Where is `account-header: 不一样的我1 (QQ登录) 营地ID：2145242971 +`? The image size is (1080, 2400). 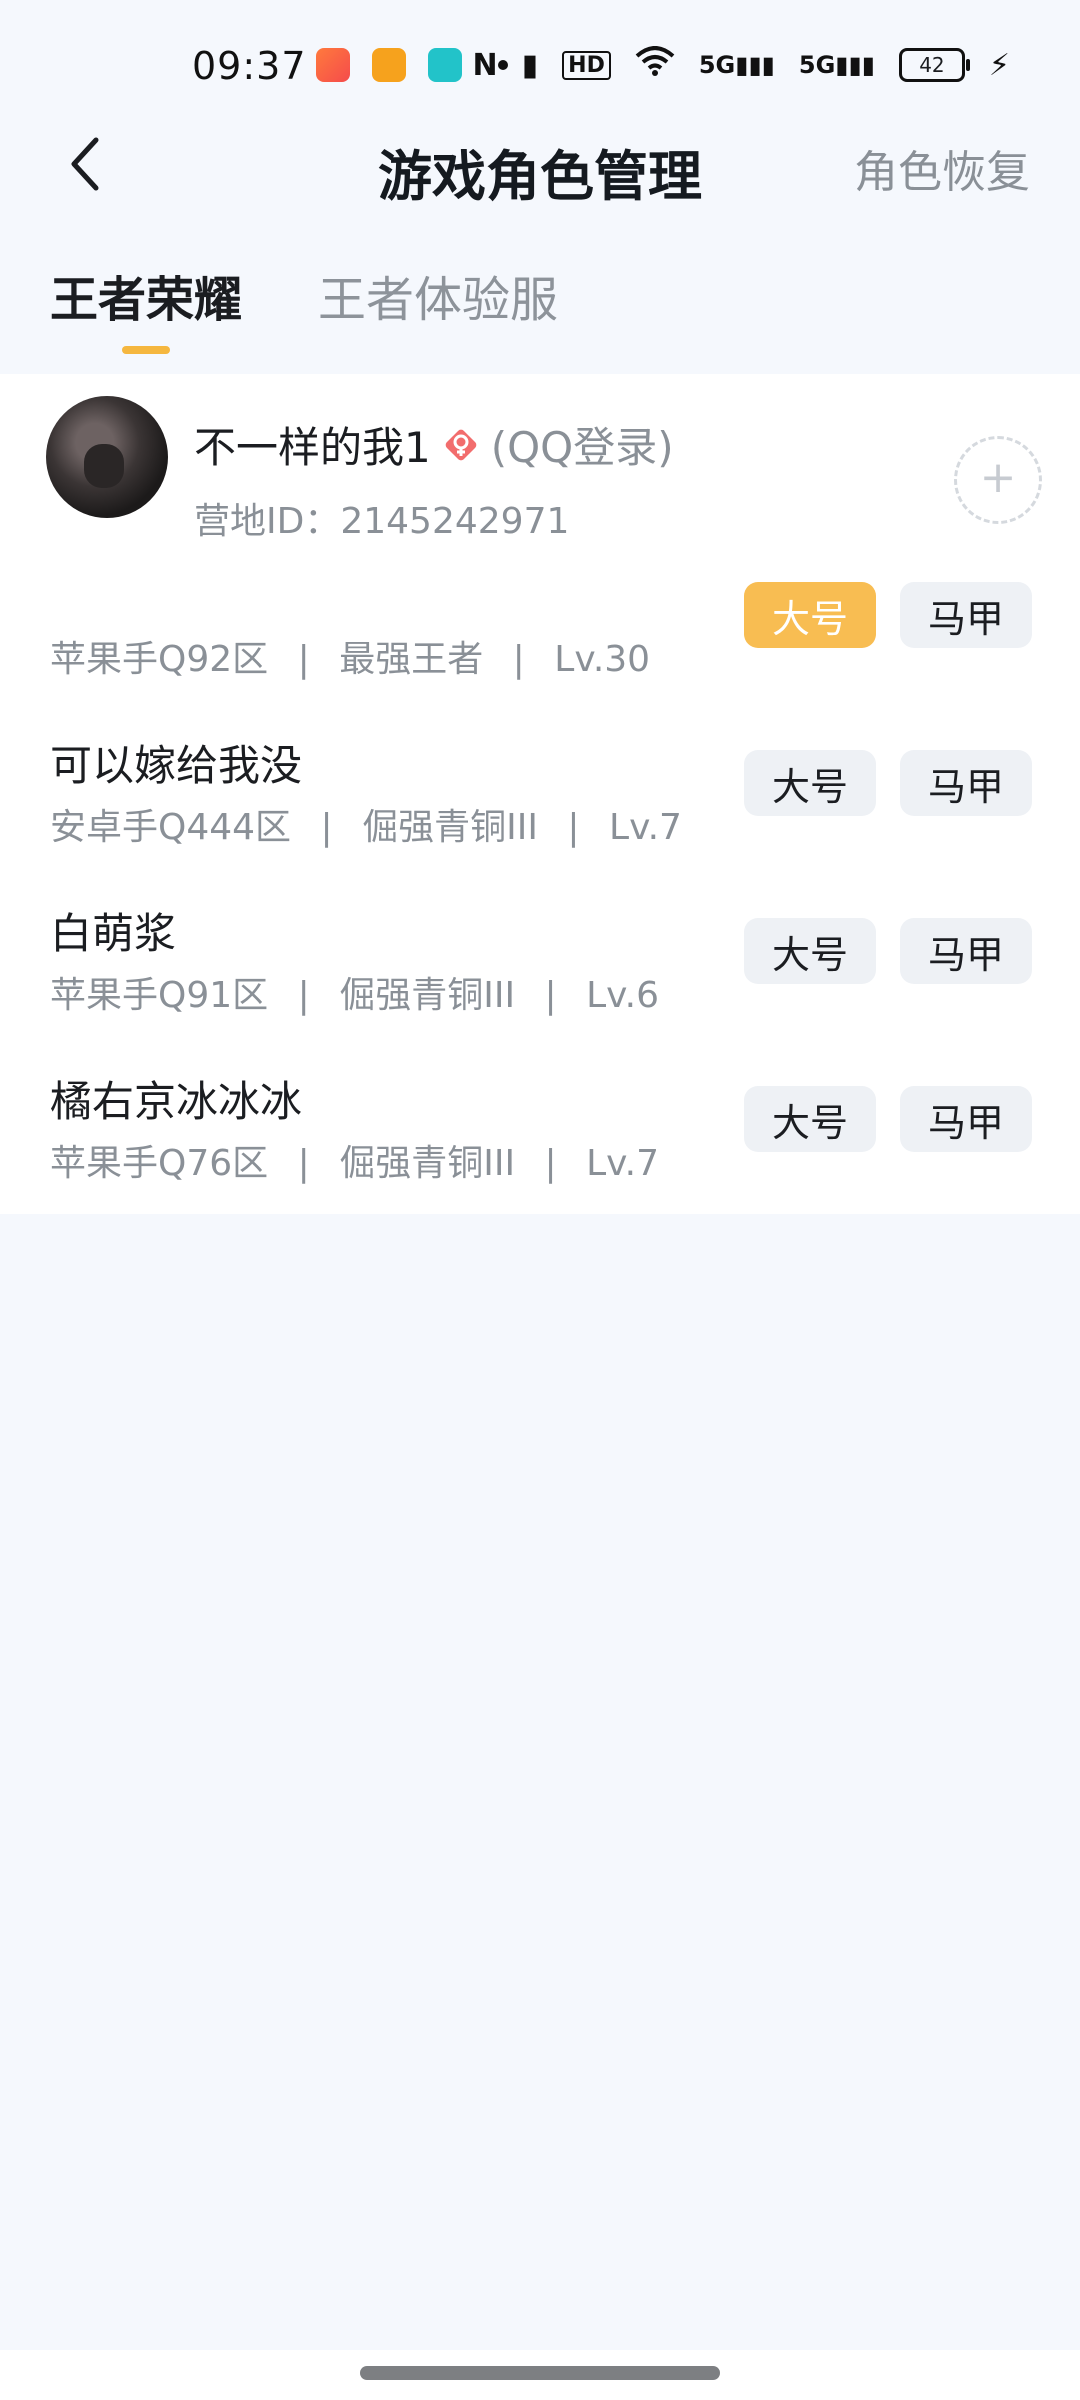 account-header: 不一样的我1 (QQ登录) 营地ID：2145242971 + is located at coordinates (546, 469).